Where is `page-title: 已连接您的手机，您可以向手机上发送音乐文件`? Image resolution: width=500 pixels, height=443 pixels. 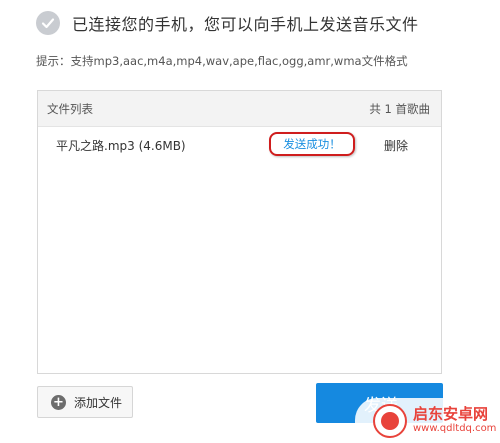 page-title: 已连接您的手机，您可以向手机上发送音乐文件 is located at coordinates (245, 24).